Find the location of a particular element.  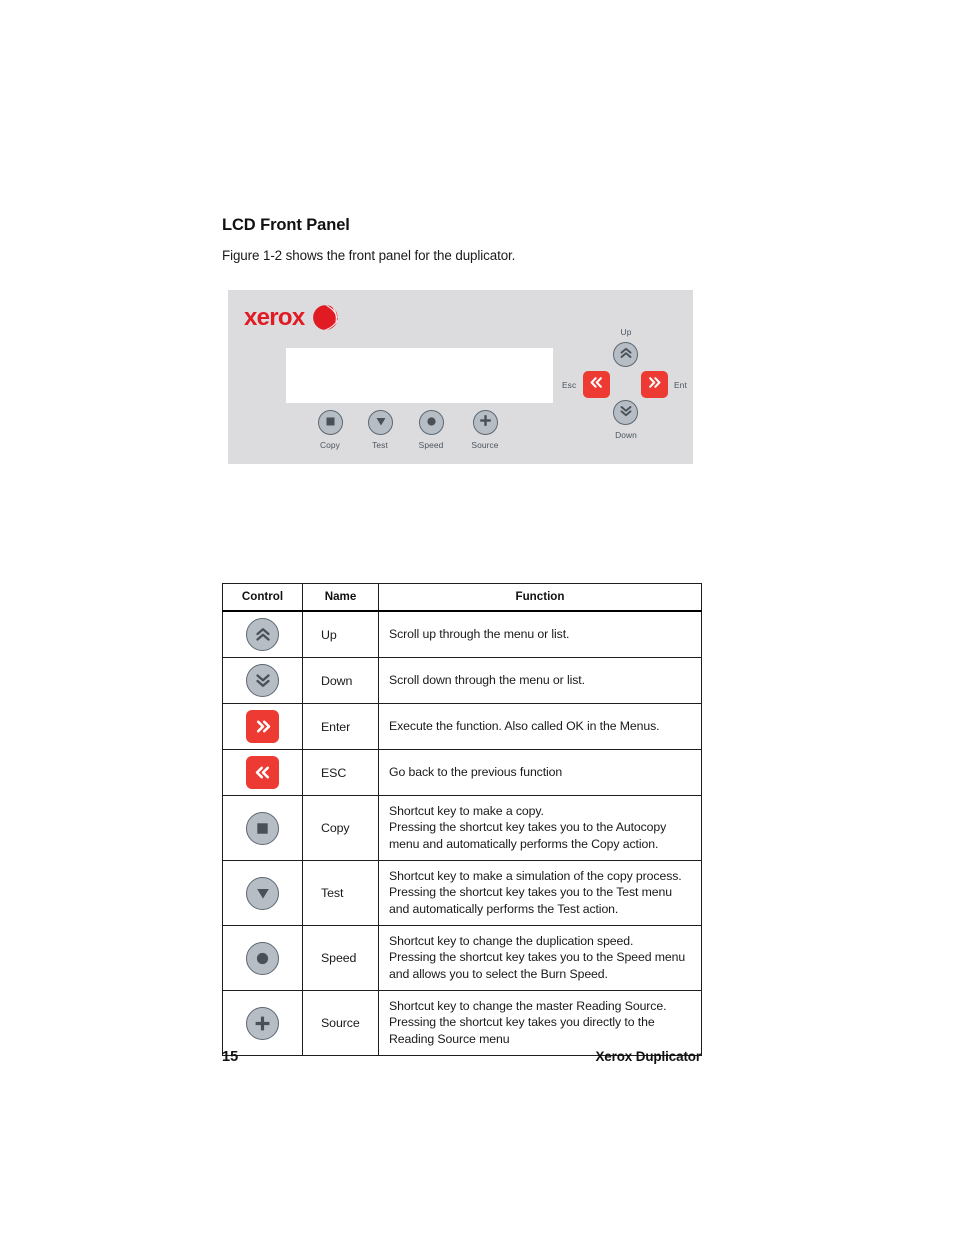

panel-button-esc is located at coordinates (596, 384).